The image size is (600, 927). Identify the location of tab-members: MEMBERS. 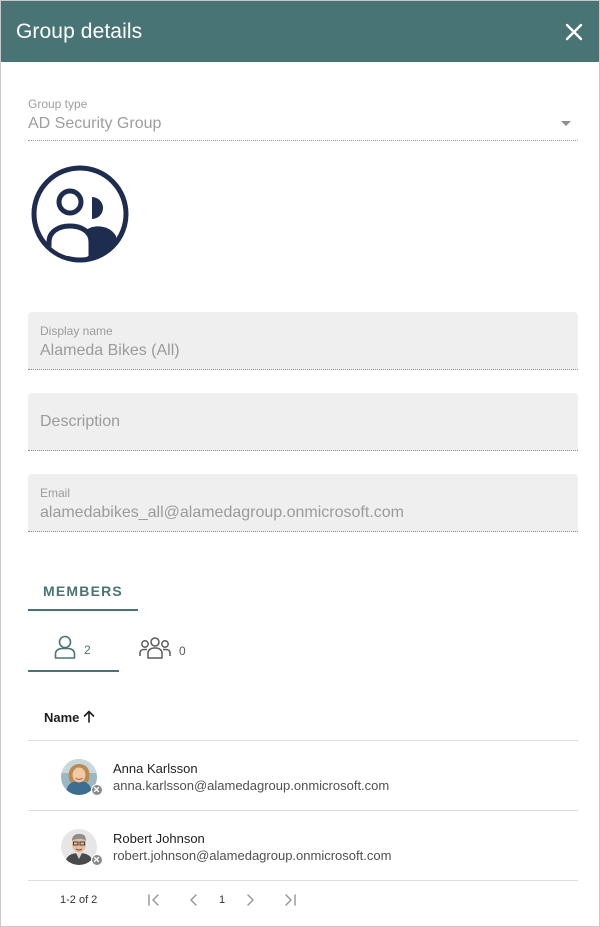
(83, 592).